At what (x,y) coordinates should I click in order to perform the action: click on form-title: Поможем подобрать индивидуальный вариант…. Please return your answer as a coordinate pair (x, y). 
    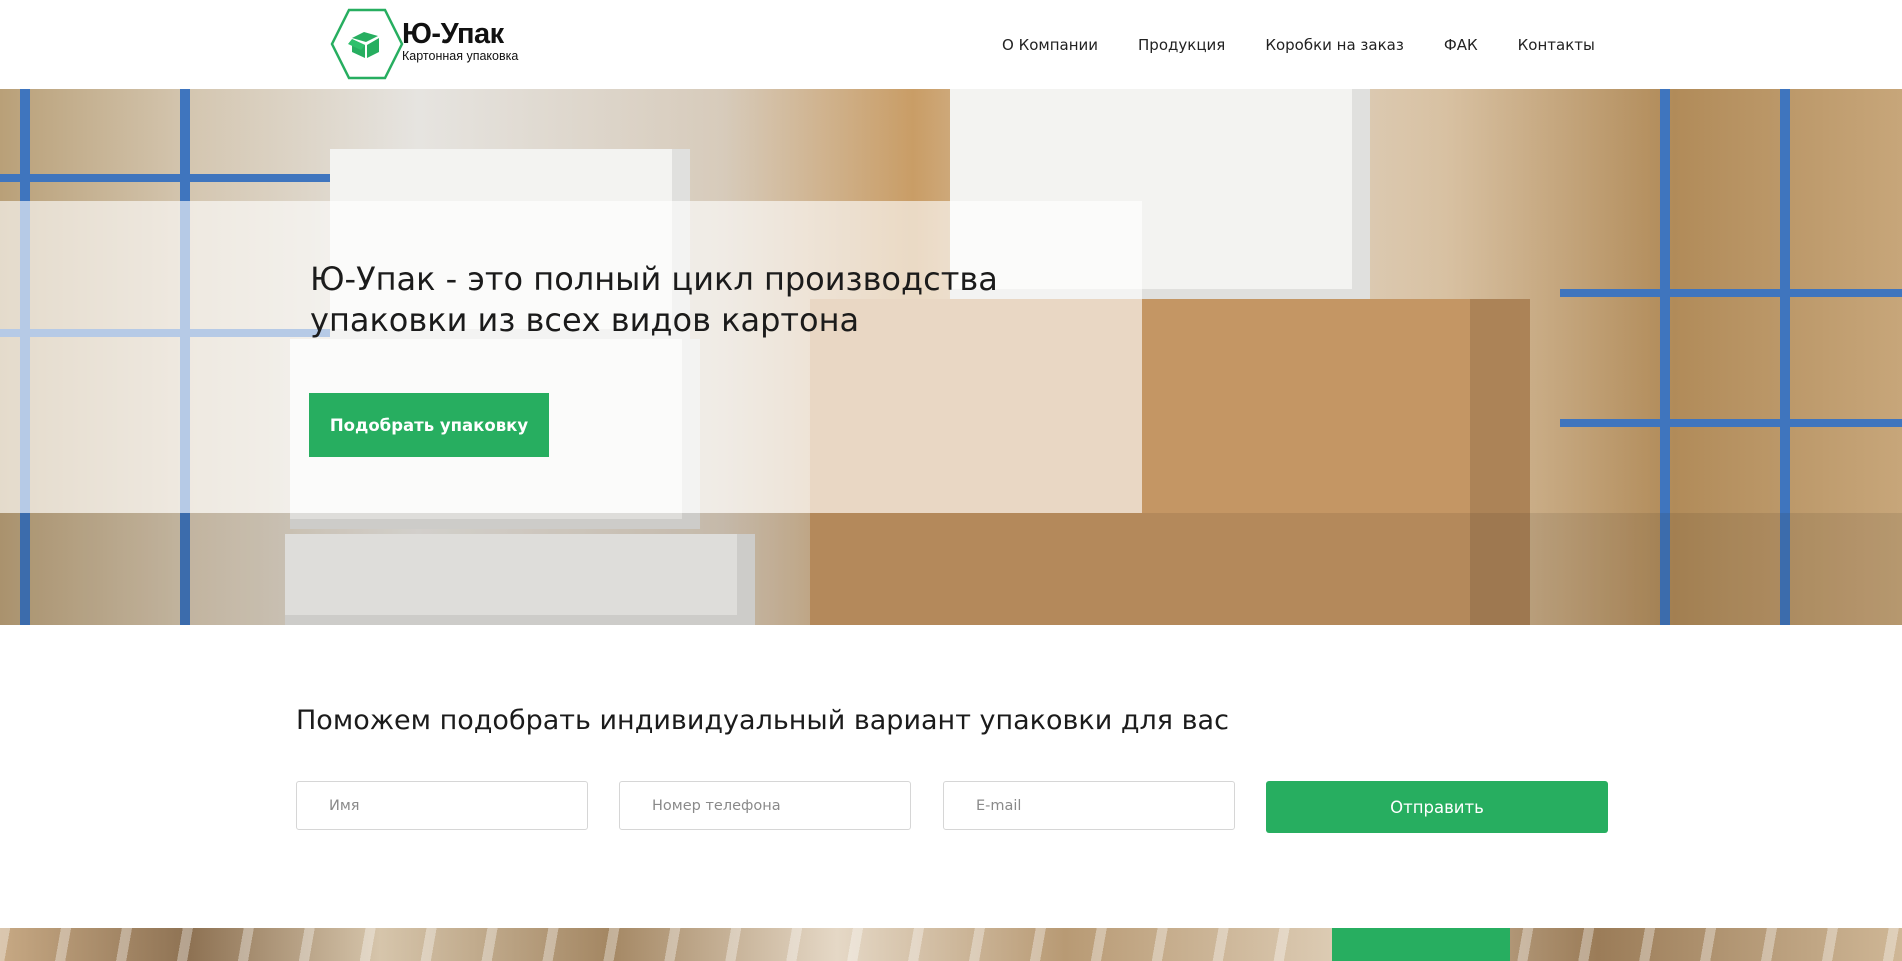
    Looking at the image, I should click on (762, 720).